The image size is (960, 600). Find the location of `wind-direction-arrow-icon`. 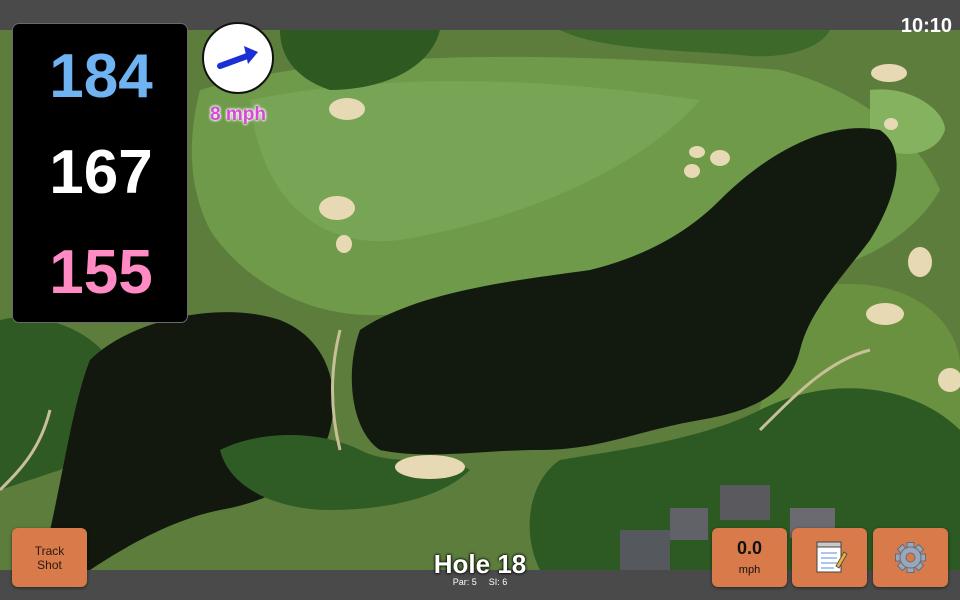

wind-direction-arrow-icon is located at coordinates (237, 57).